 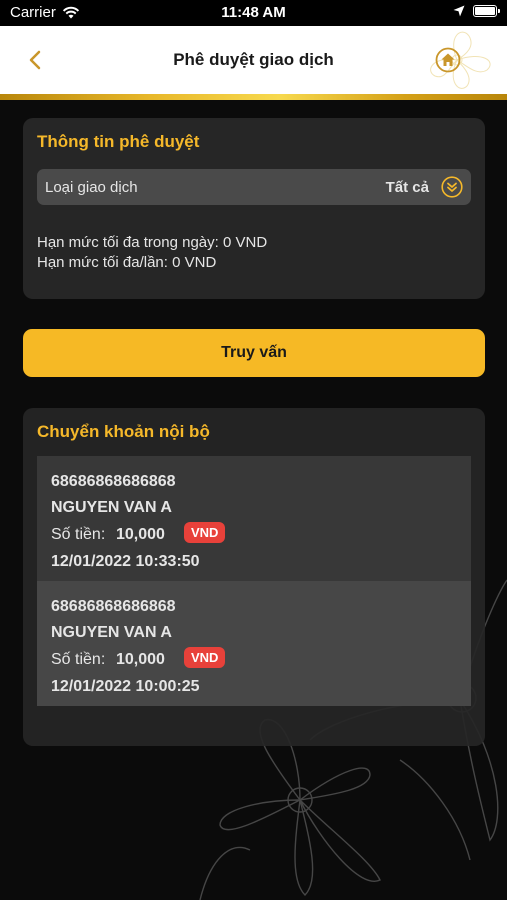 What do you see at coordinates (123, 431) in the screenshot?
I see `internal-transfer-title: Chuyển khoản nội bộ` at bounding box center [123, 431].